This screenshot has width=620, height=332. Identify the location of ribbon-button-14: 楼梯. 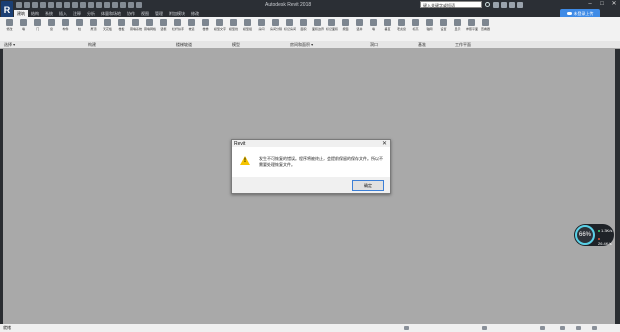
(205, 25).